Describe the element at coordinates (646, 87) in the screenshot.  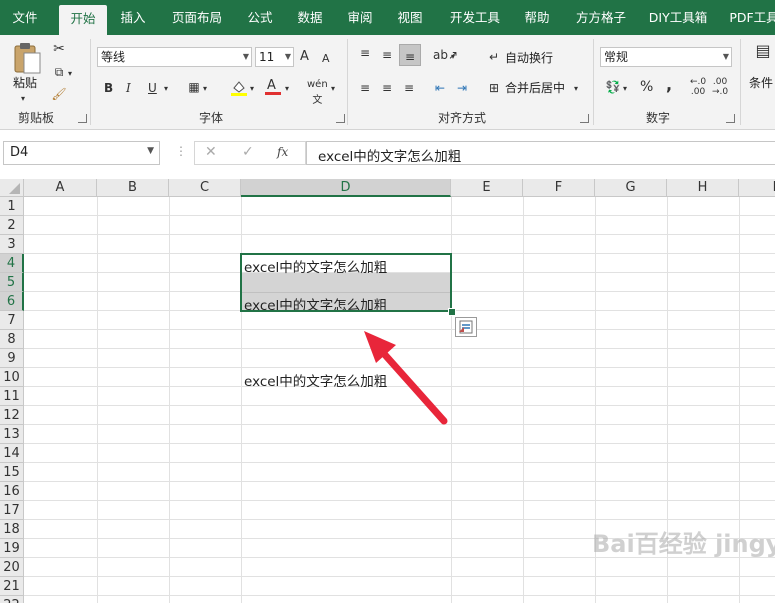
I see `percent-button: %` at that location.